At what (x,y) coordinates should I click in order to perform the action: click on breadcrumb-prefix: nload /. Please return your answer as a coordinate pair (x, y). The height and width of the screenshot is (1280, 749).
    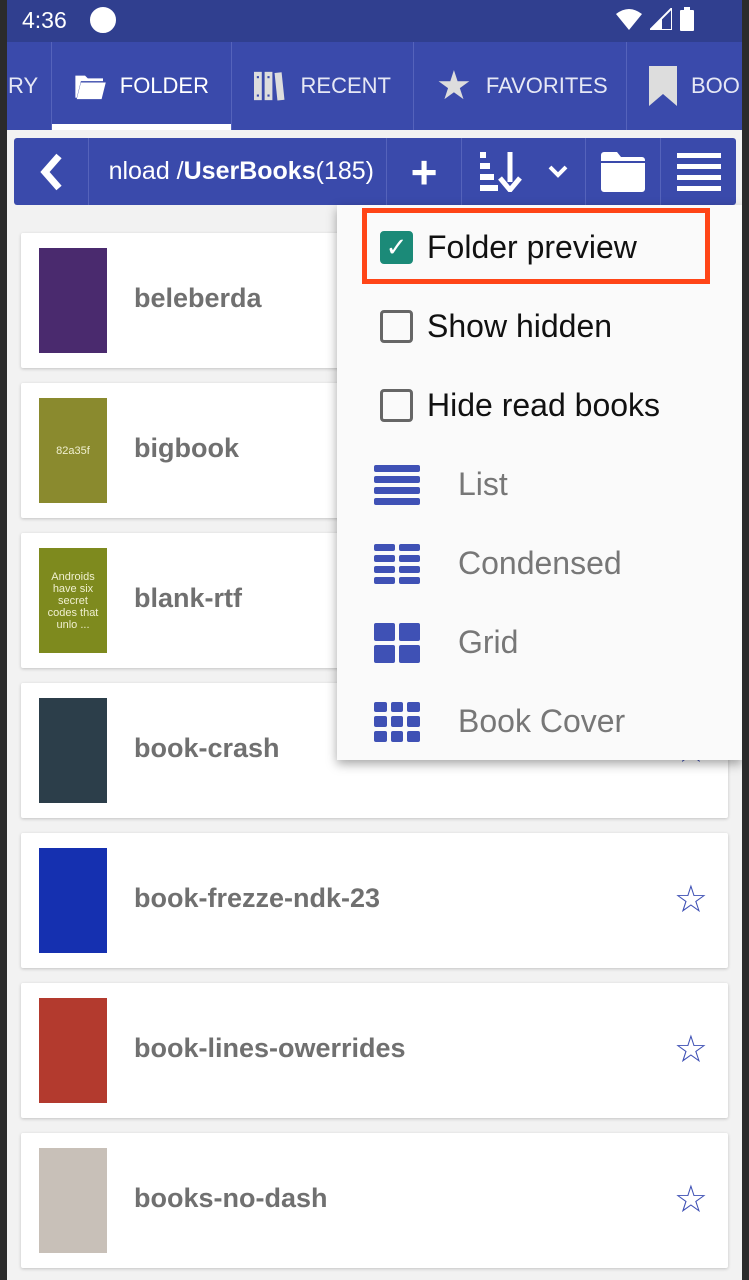
    Looking at the image, I should click on (146, 171).